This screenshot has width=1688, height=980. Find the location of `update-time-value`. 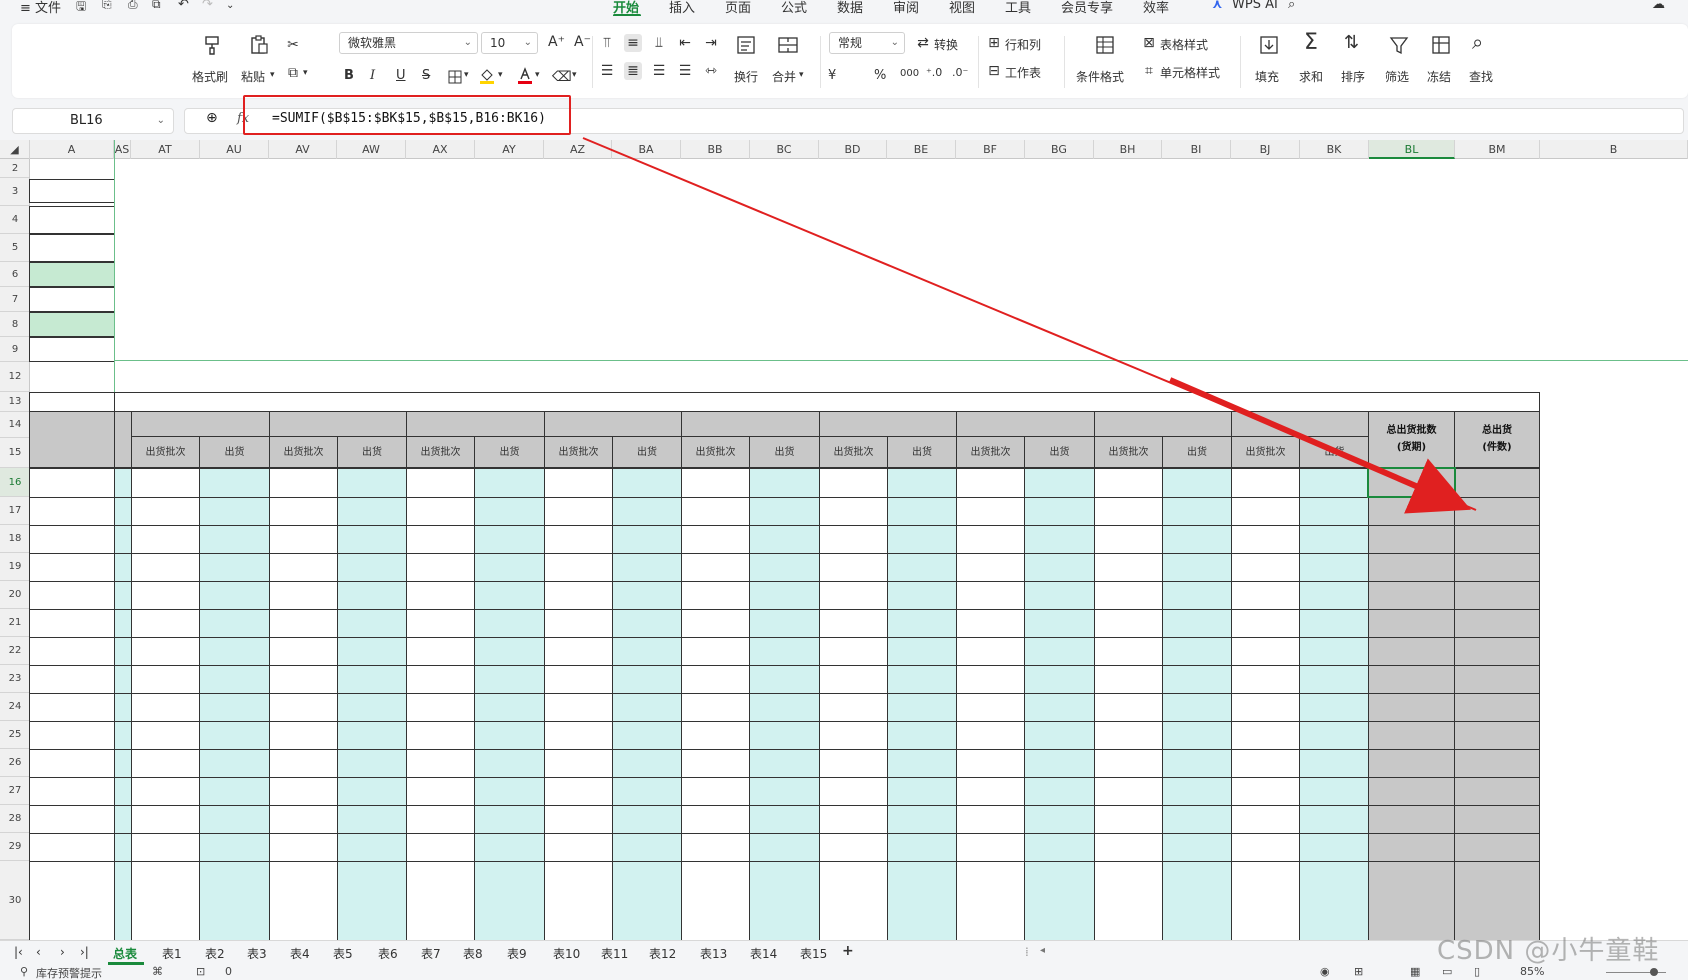

update-time-value is located at coordinates (827, 402).